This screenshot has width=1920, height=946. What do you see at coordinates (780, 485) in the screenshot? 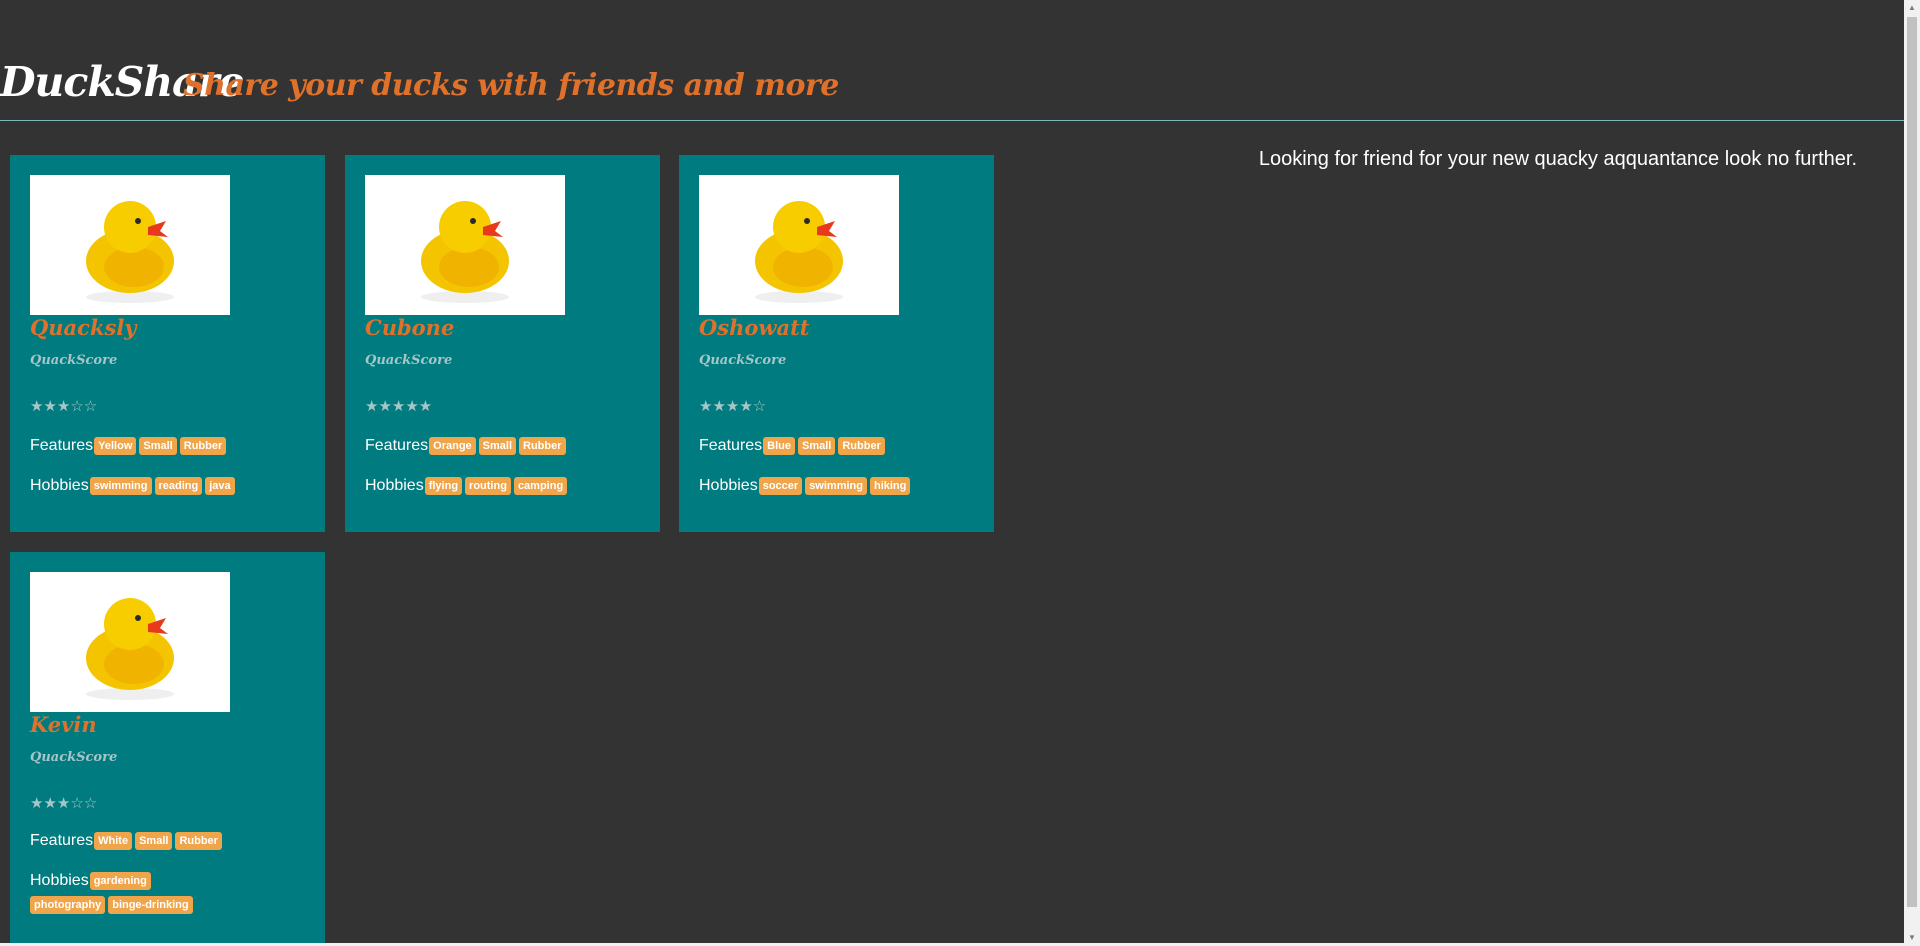
I see `hobby-tag: soccer` at bounding box center [780, 485].